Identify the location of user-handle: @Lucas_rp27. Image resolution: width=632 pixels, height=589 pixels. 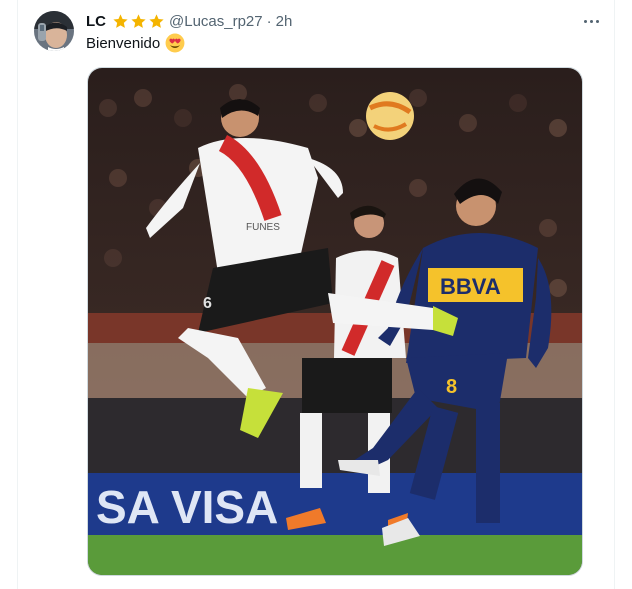
(216, 21).